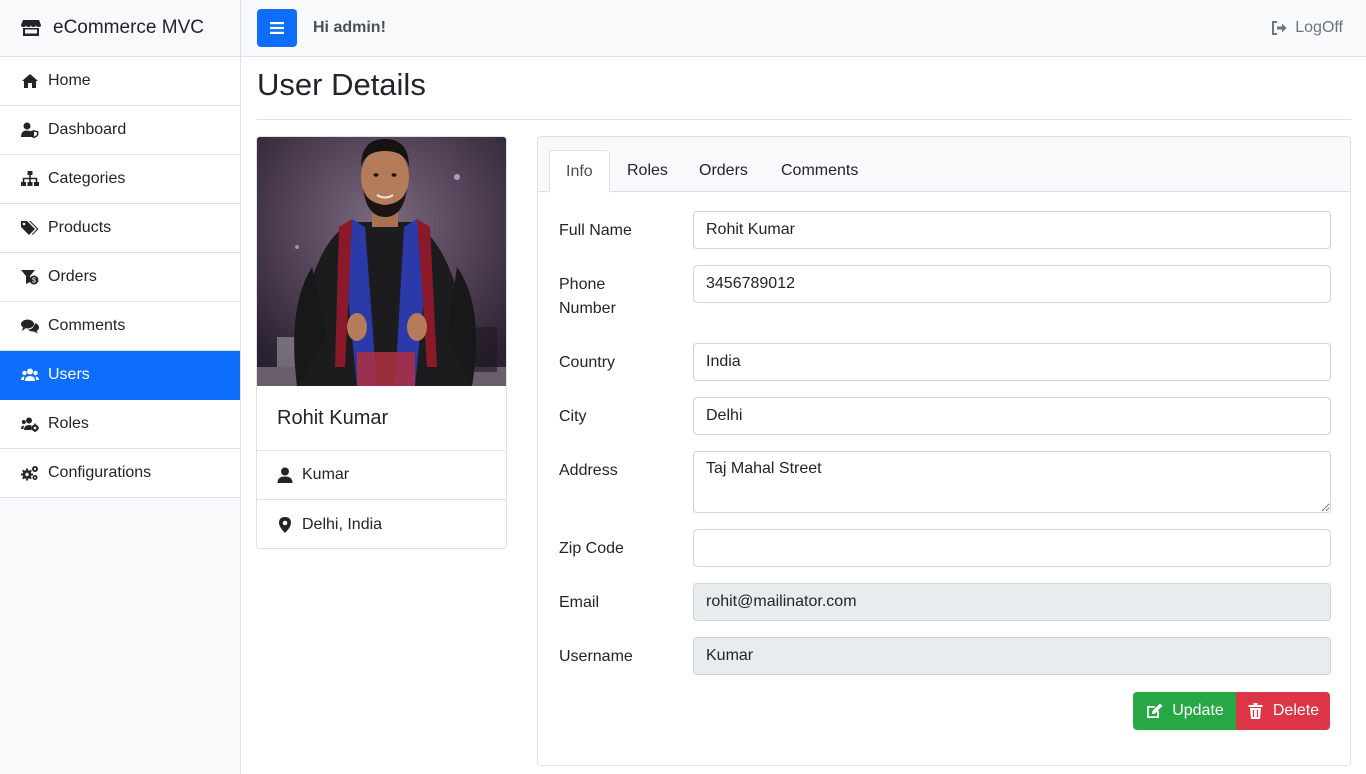  I want to click on profile-location: Delhi, India, so click(342, 524).